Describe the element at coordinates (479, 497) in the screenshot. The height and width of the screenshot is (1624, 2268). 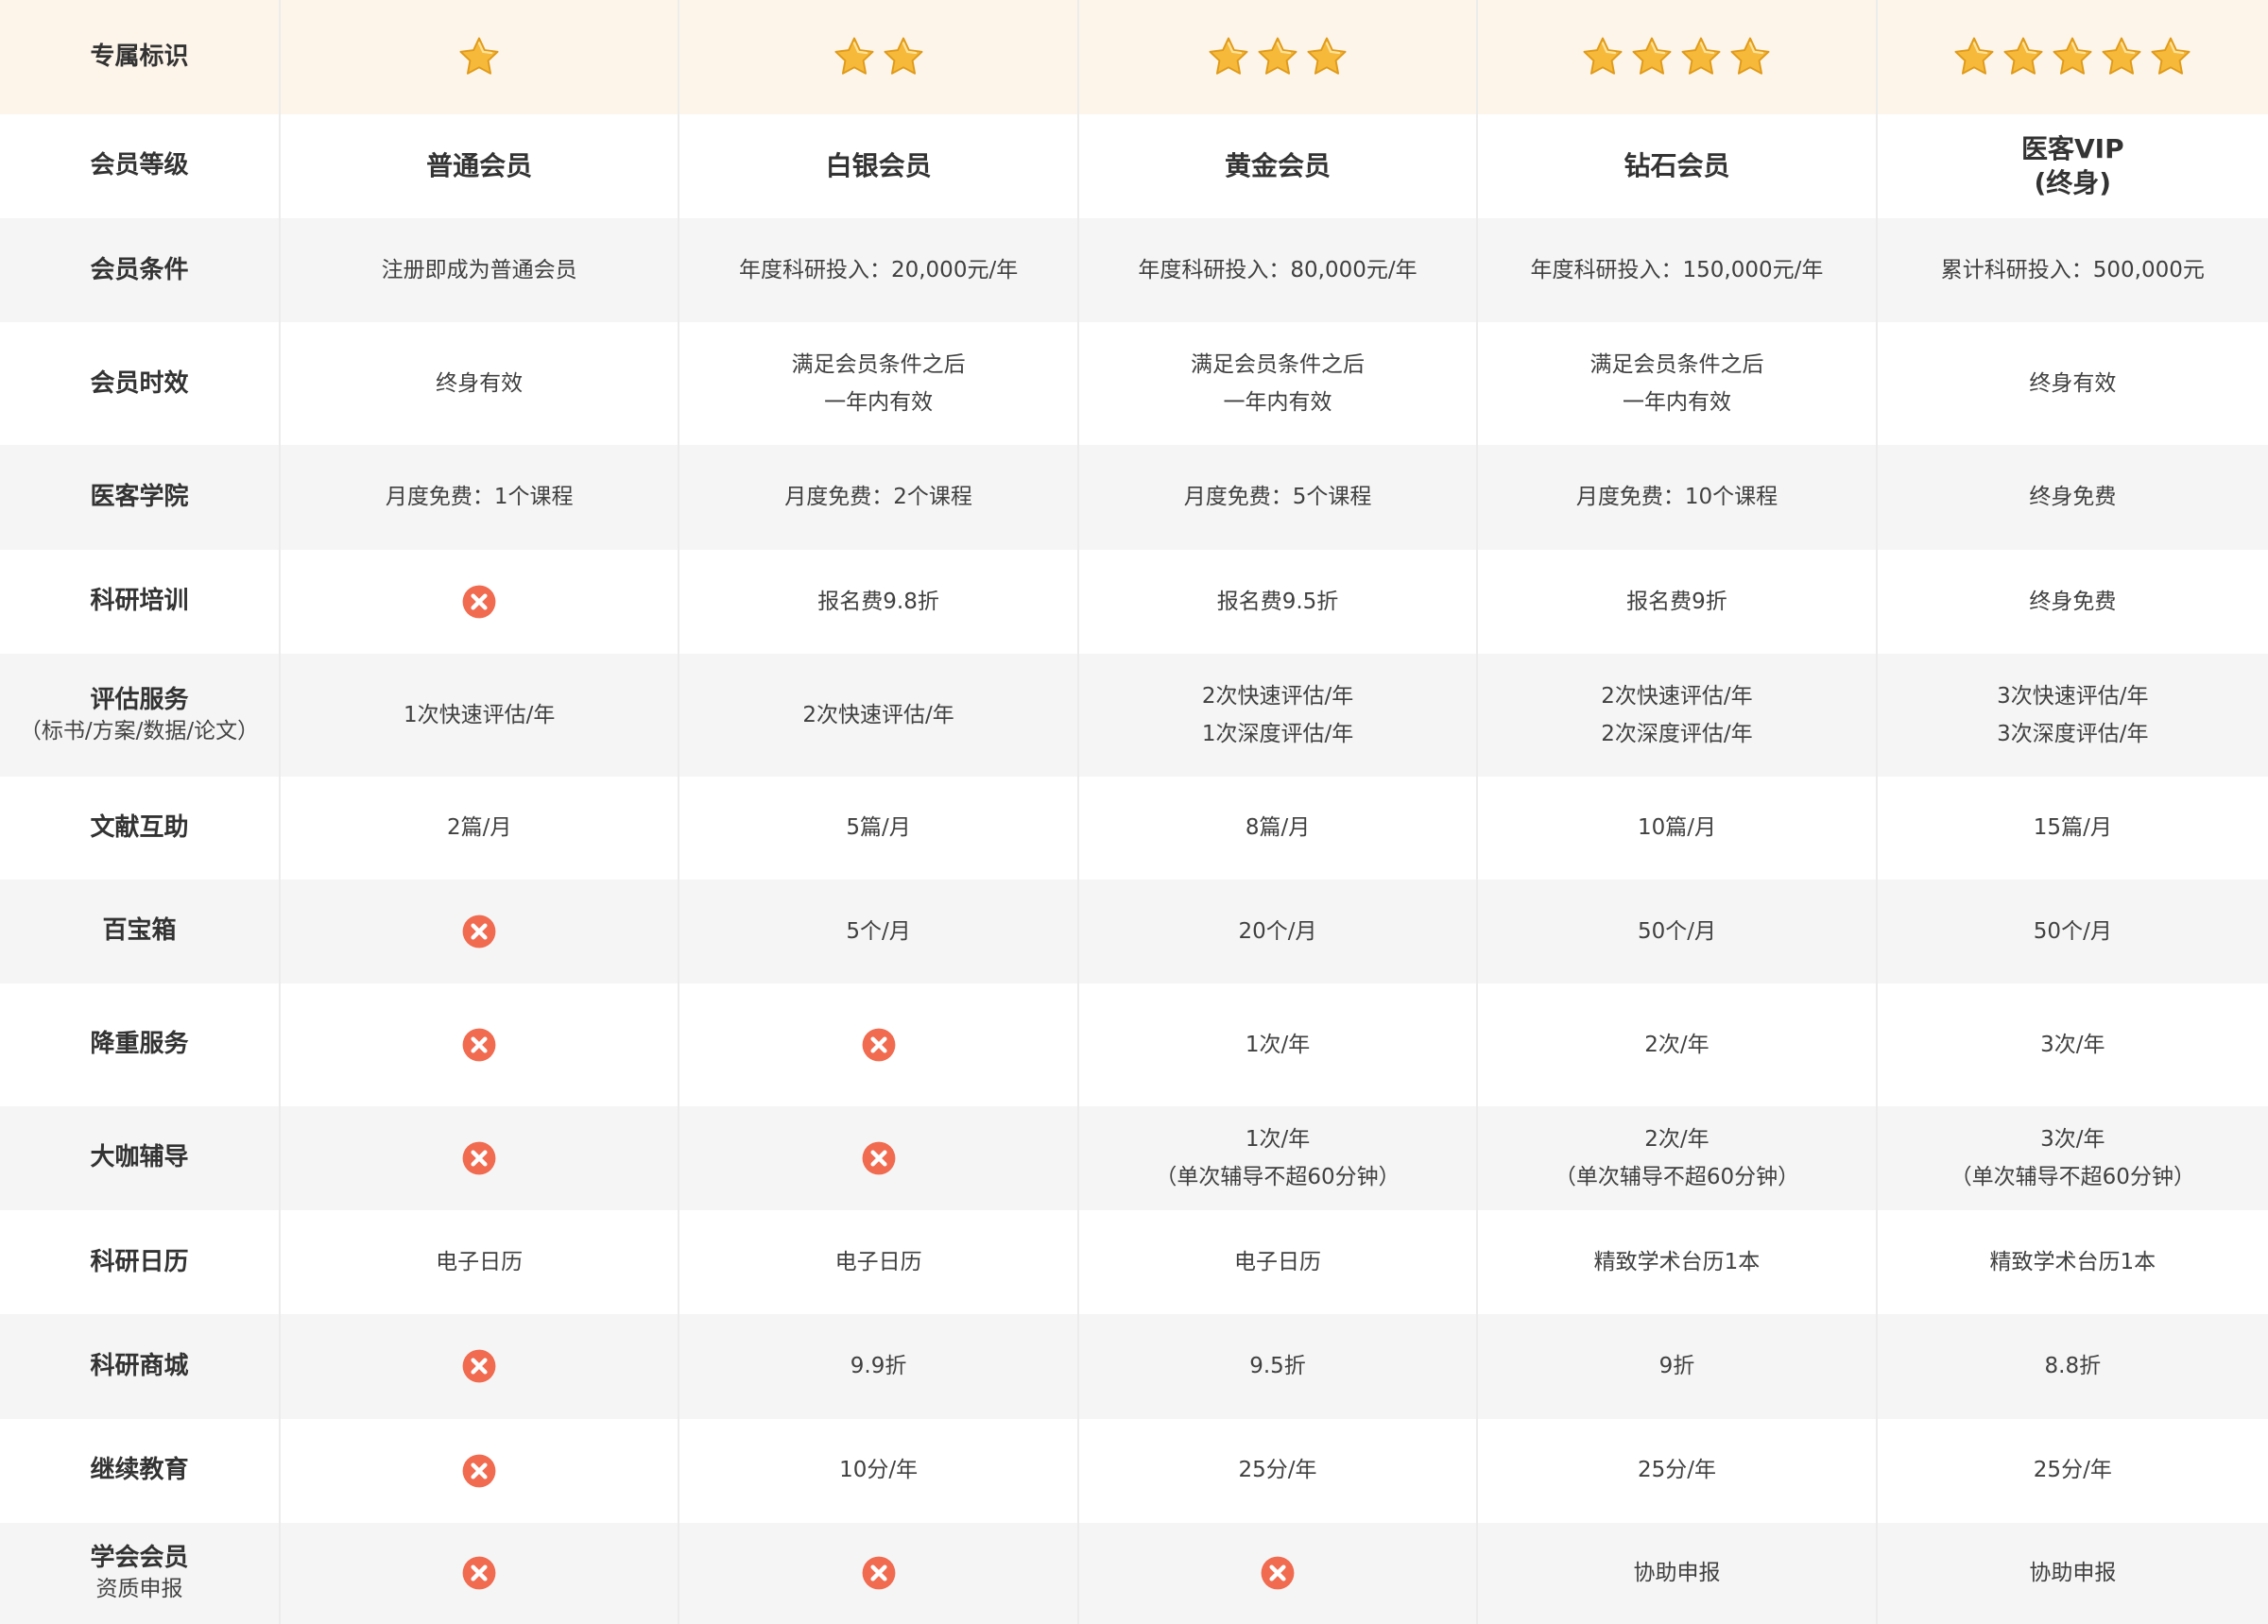
I see `cell-text: 月度免费：1个课程` at that location.